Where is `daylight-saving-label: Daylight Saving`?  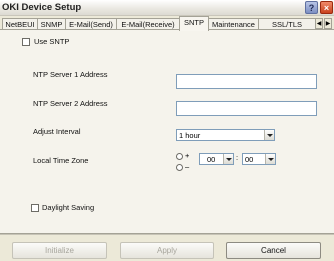 daylight-saving-label: Daylight Saving is located at coordinates (68, 207).